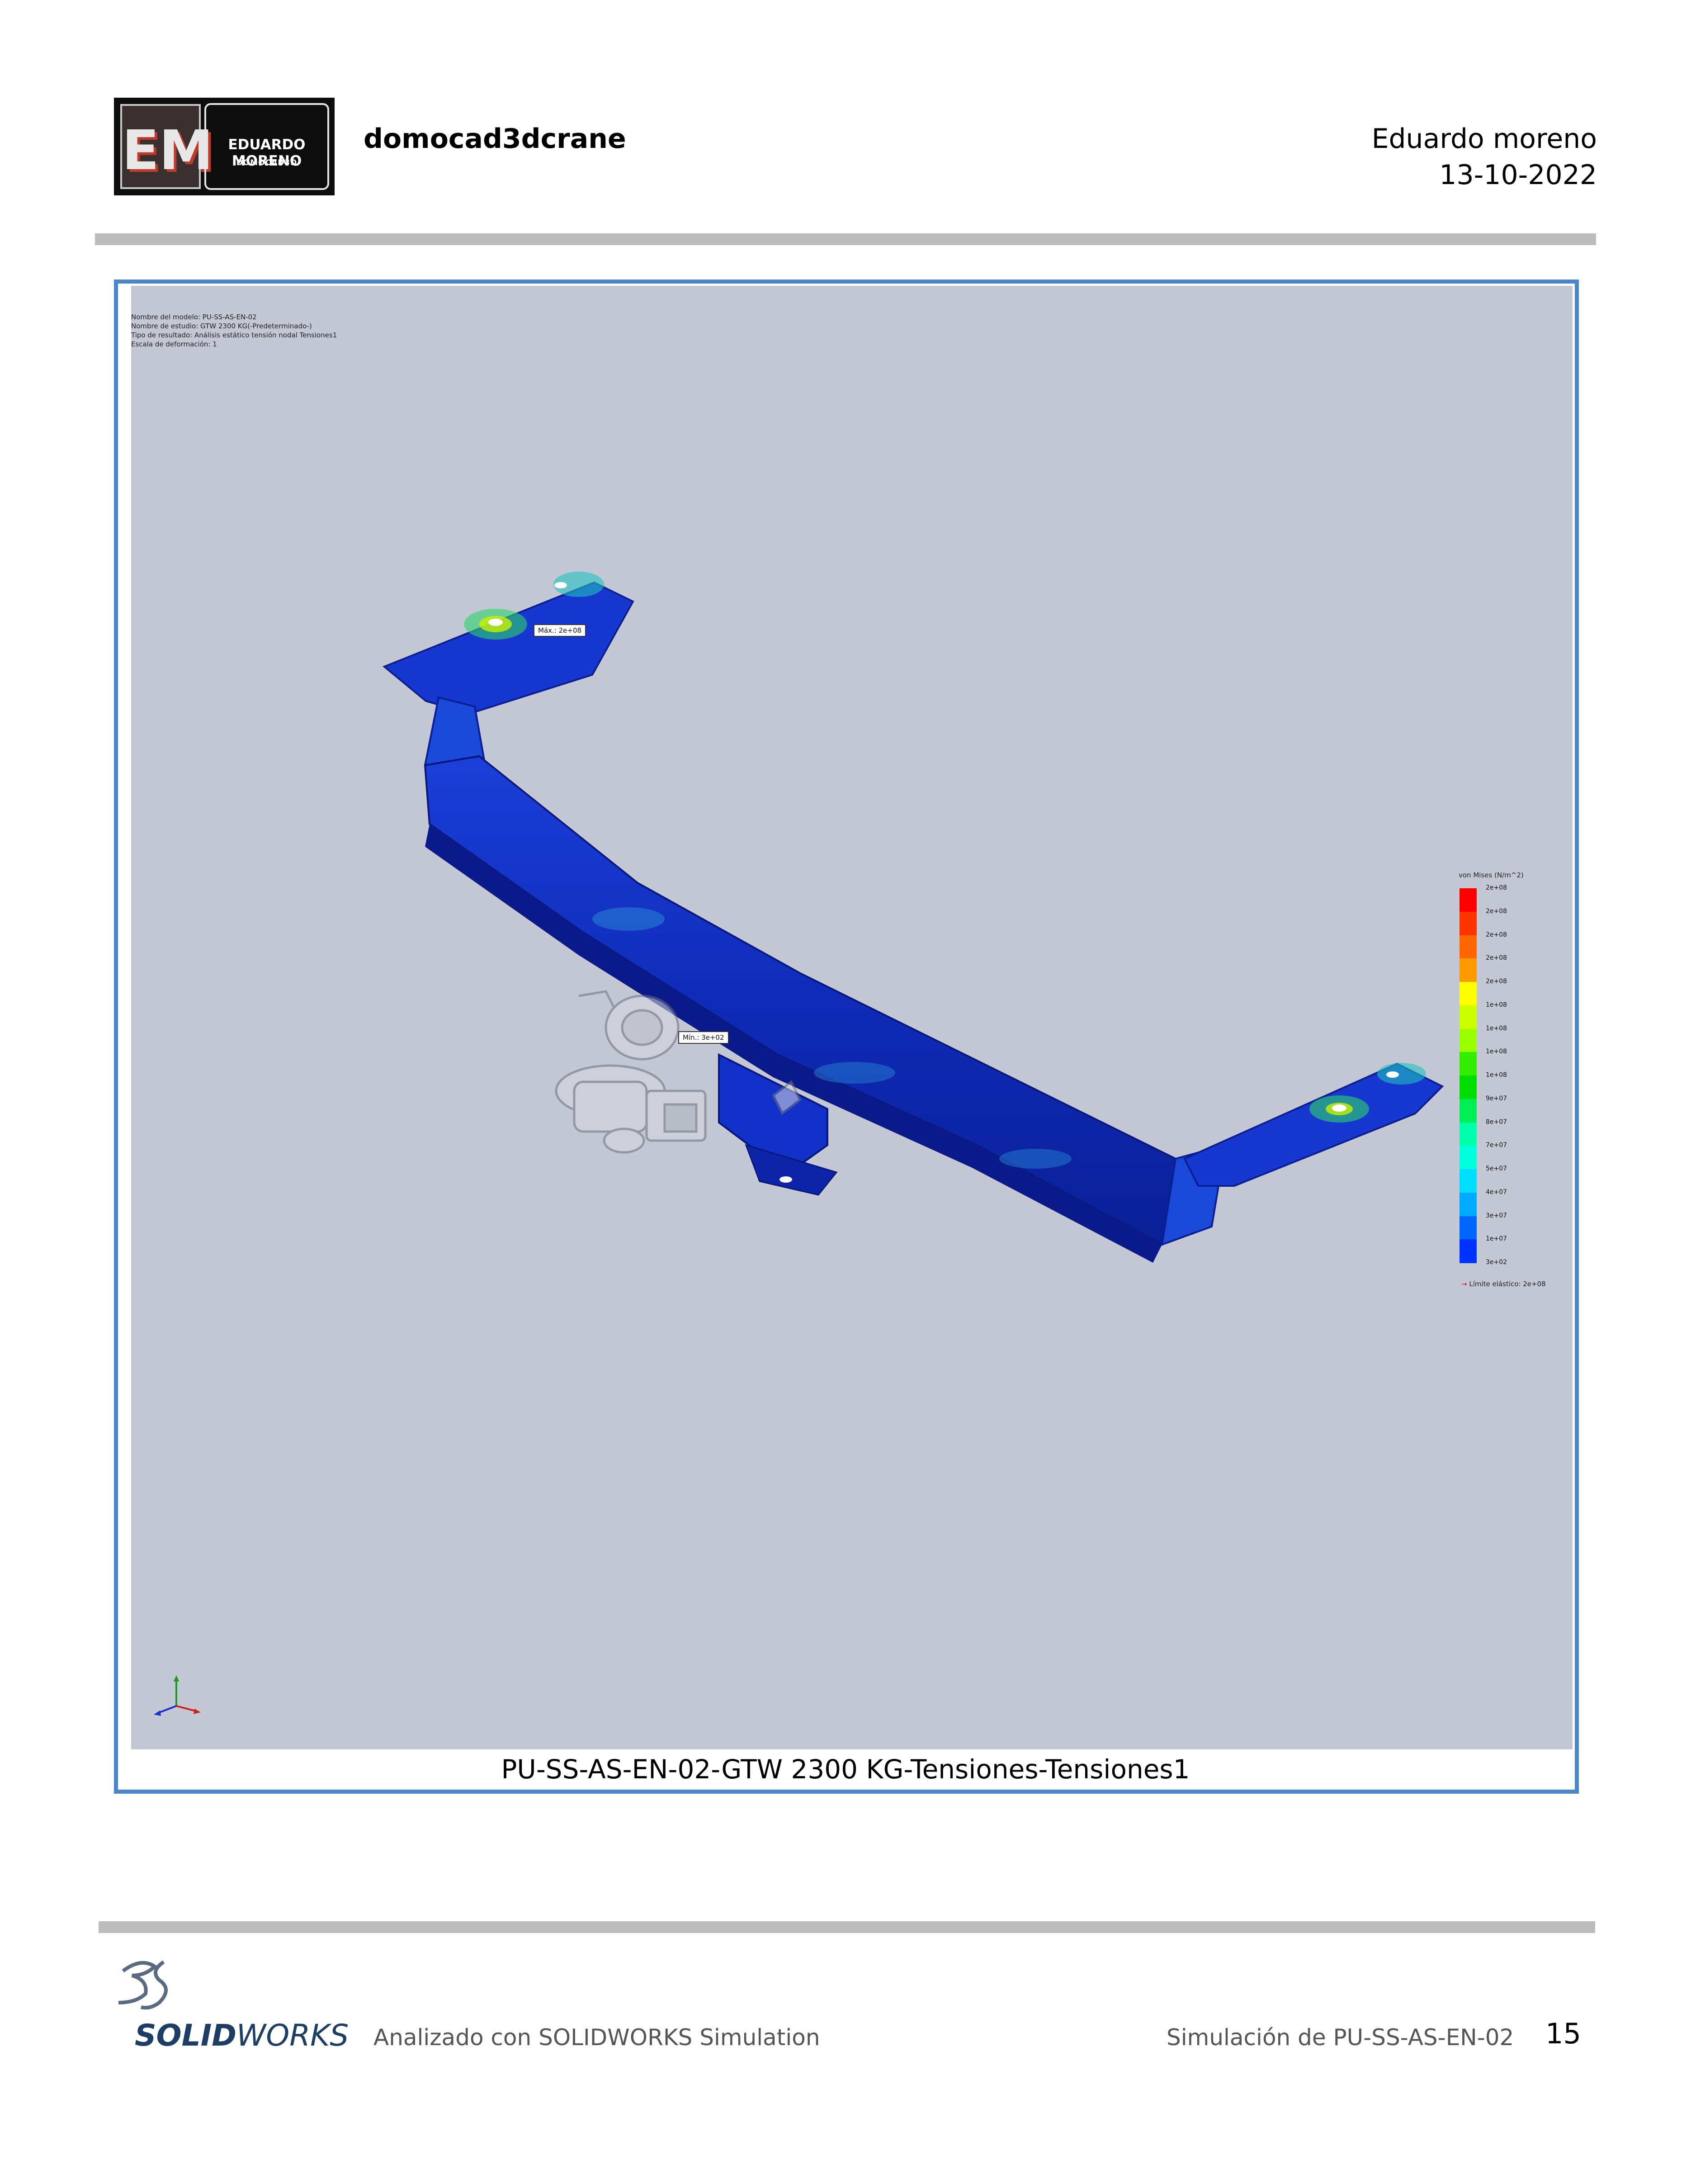 Image resolution: width=1691 pixels, height=2184 pixels. Describe the element at coordinates (267, 162) in the screenshot. I see `logo-line2: DOMOCAD3D` at that location.